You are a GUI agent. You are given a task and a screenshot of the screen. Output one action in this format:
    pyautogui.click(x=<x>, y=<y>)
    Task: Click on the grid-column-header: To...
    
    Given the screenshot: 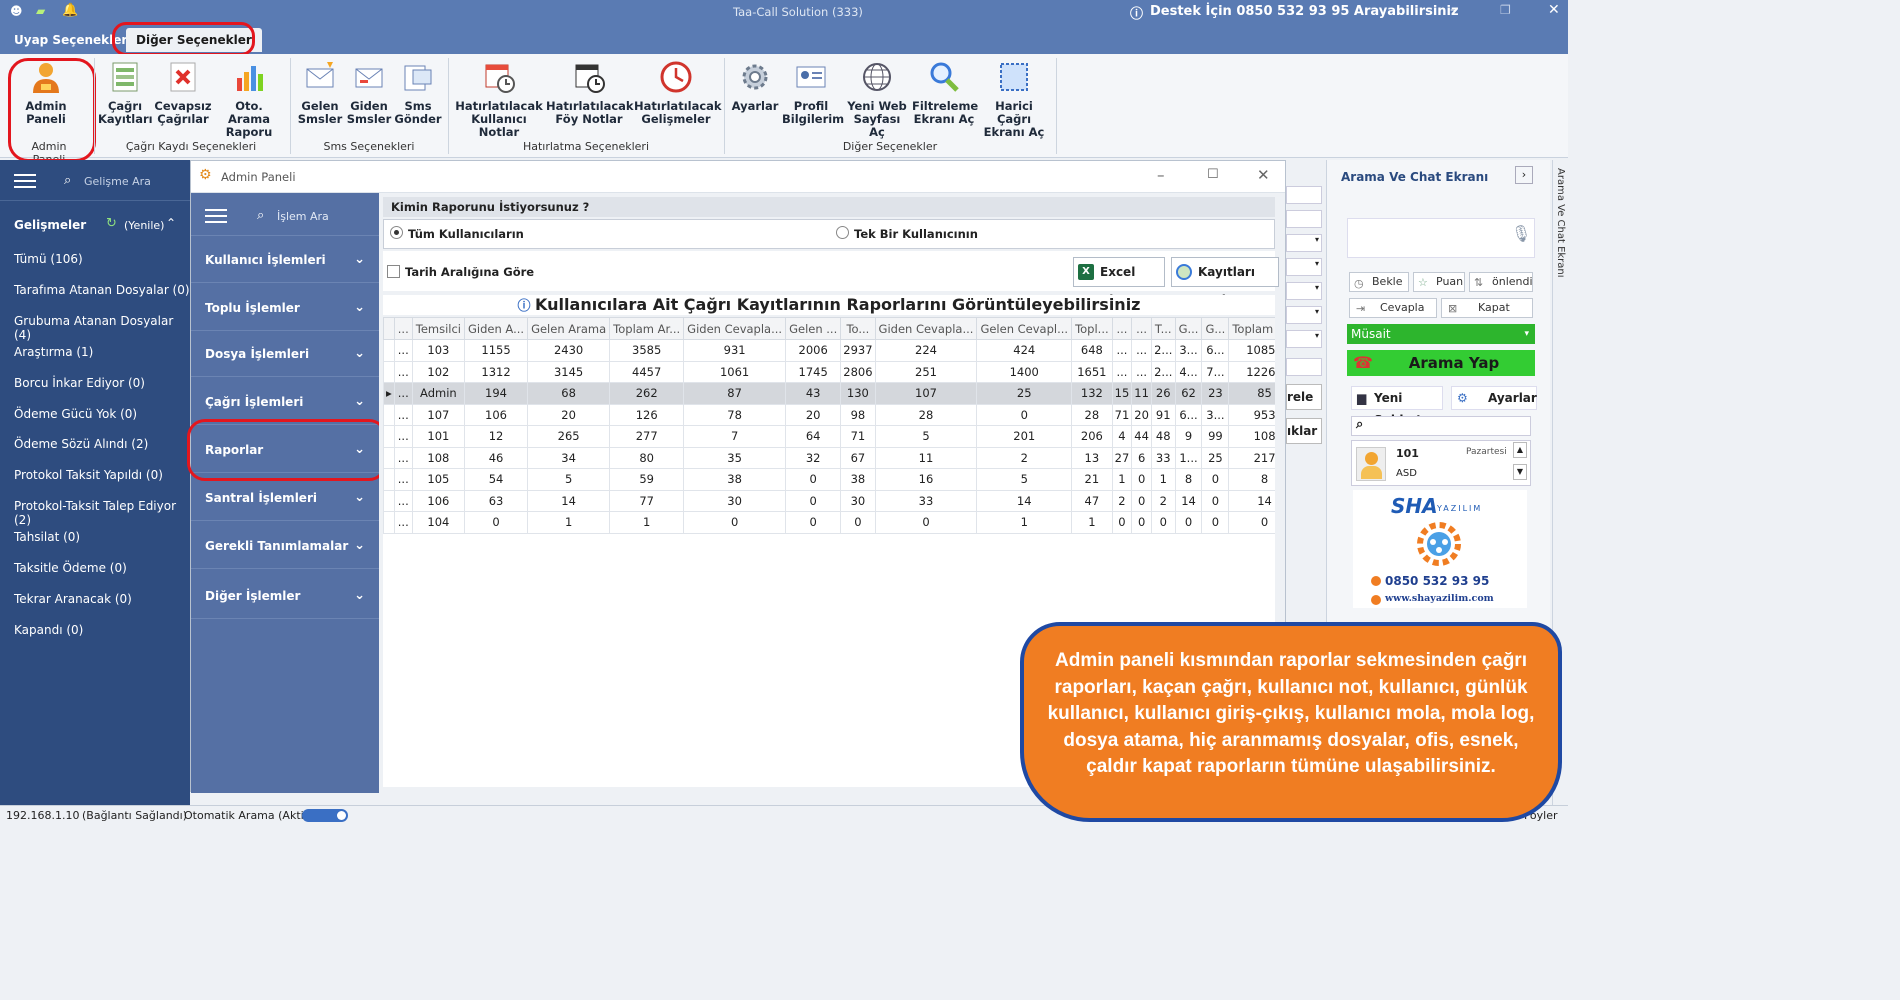 What is the action you would take?
    pyautogui.click(x=858, y=328)
    